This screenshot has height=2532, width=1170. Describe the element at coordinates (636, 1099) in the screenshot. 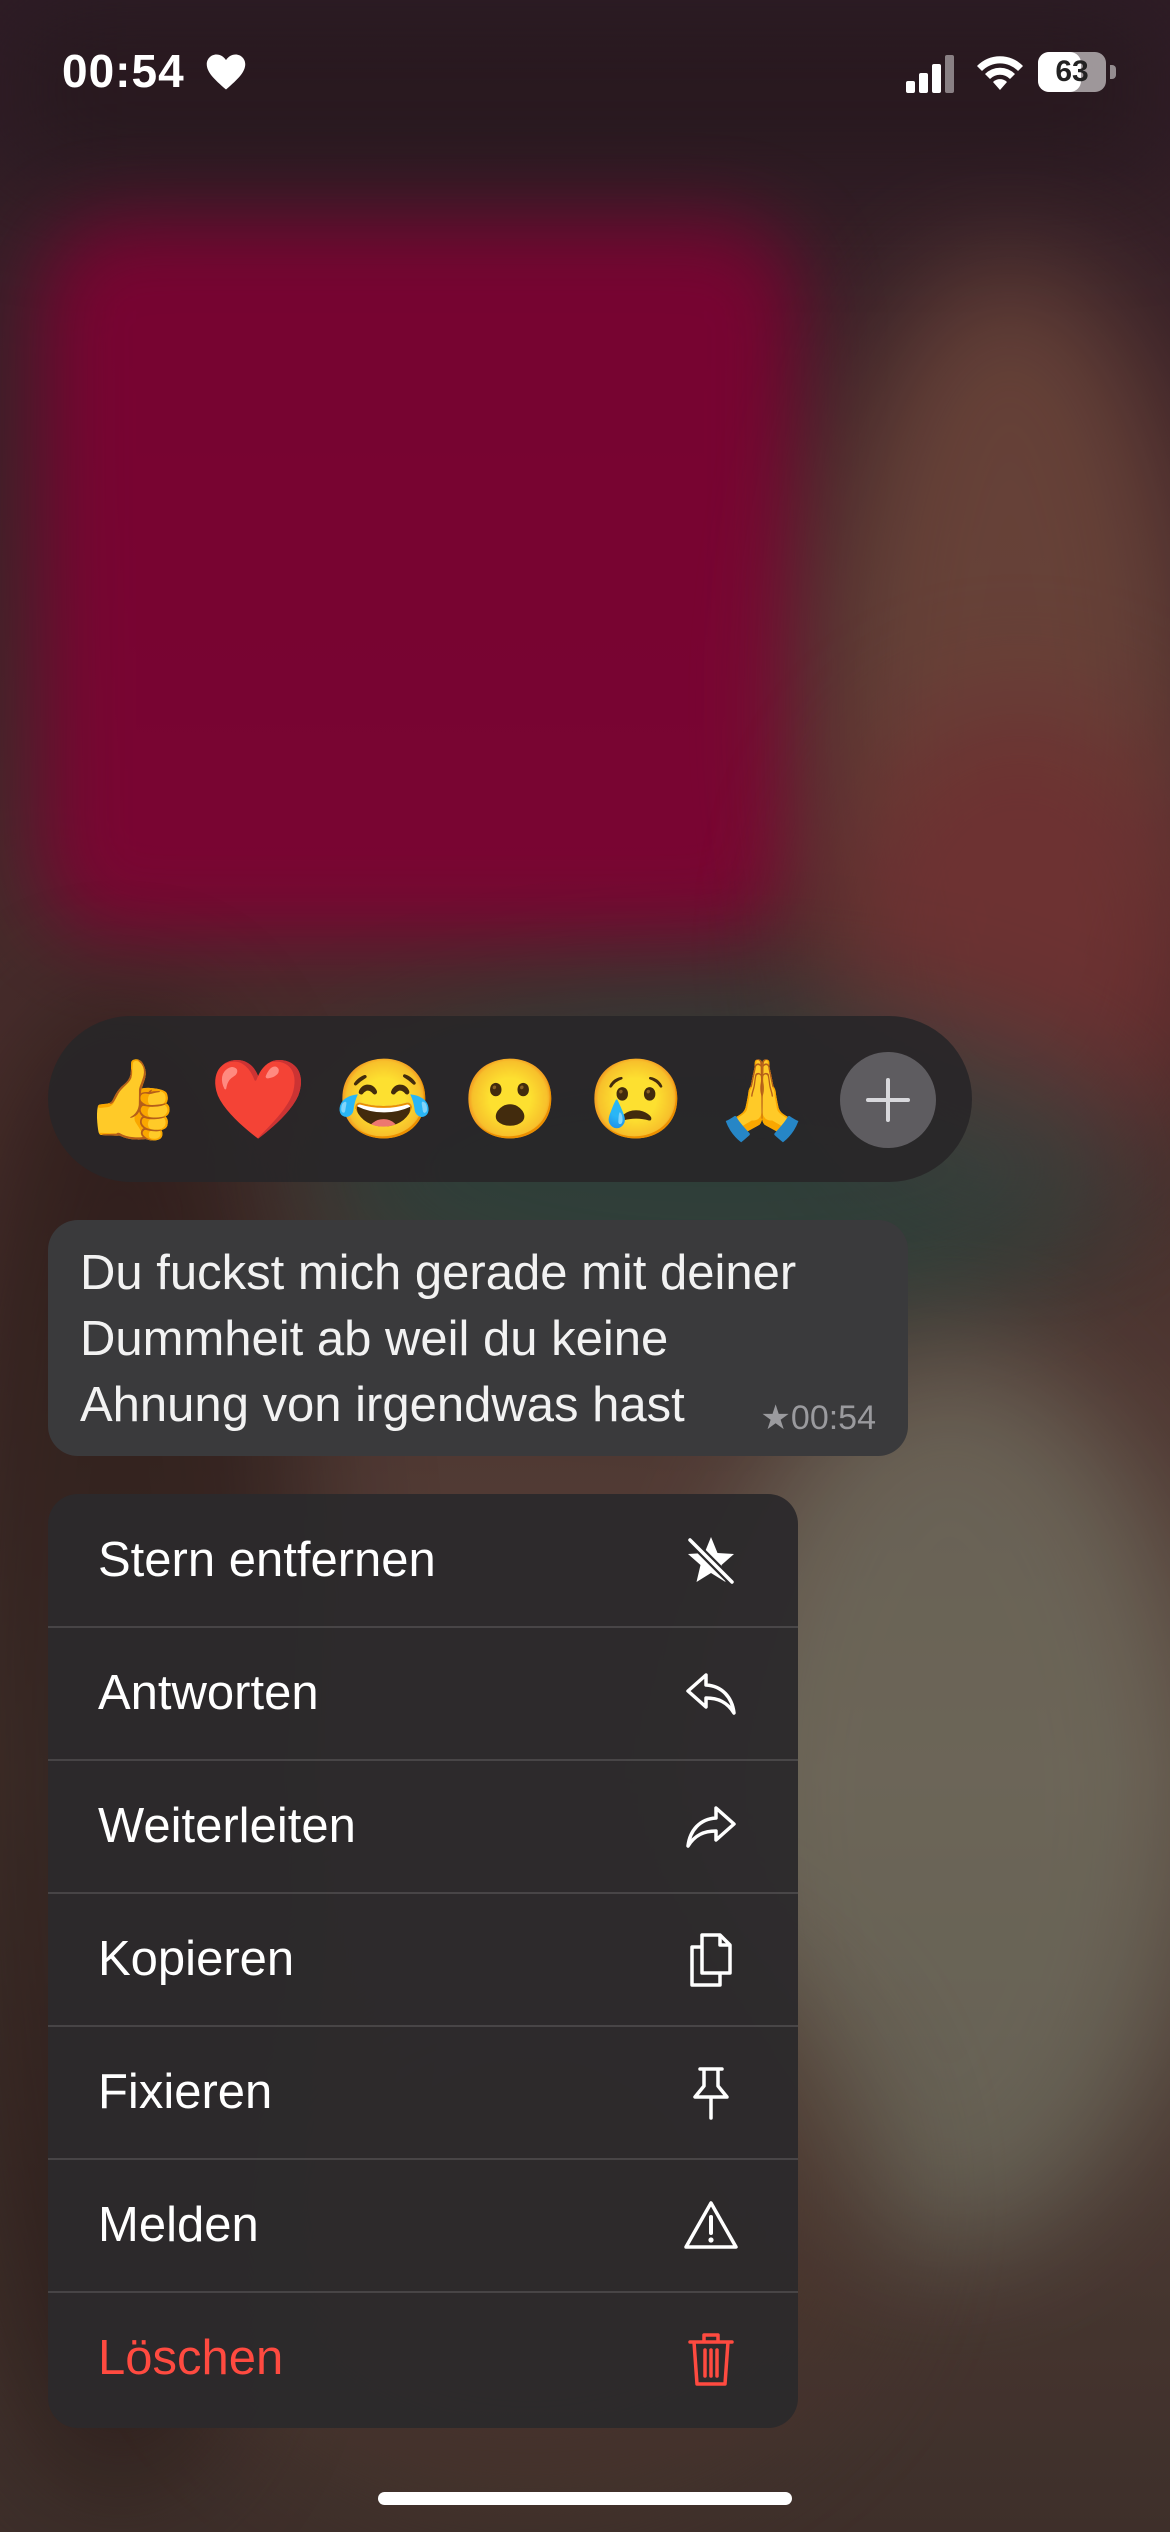

I see `reaction-crying: 😢` at that location.